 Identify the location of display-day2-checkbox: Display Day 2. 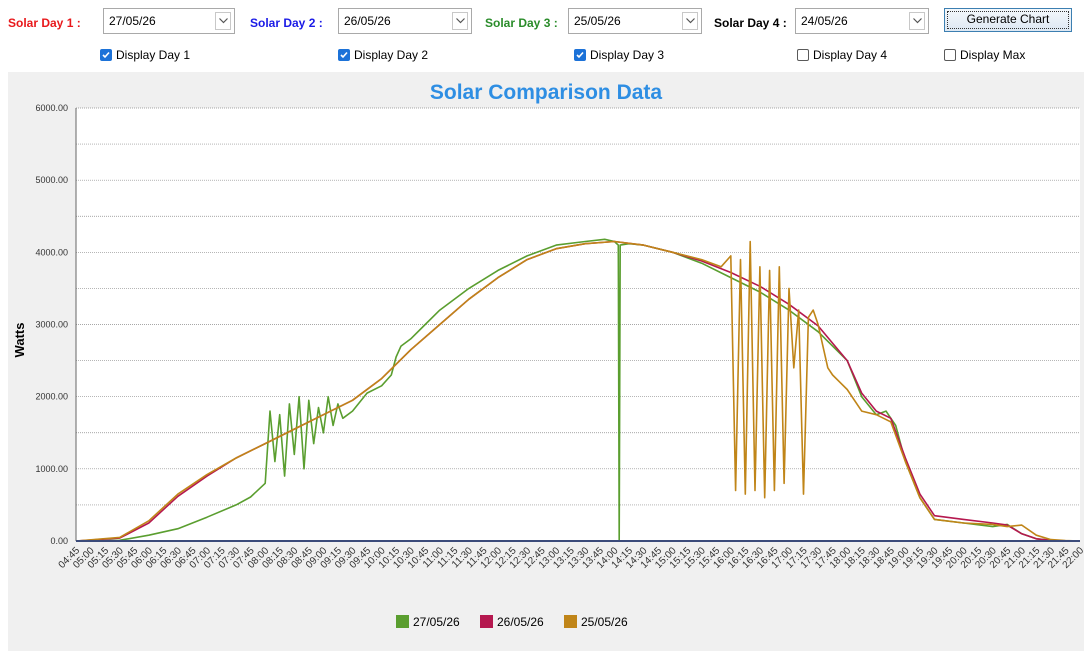
(383, 56).